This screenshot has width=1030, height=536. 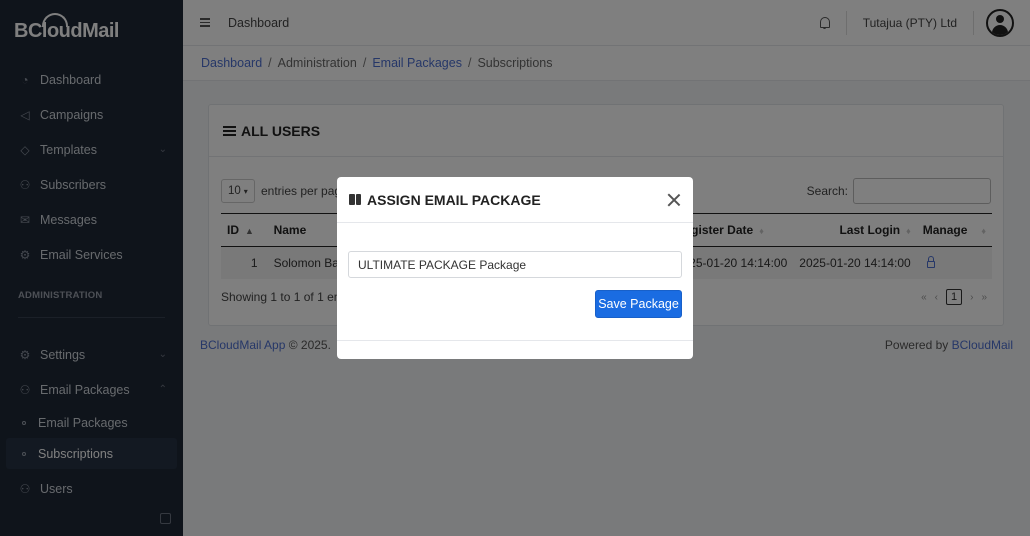 I want to click on modal-title: ASSIGN EMAIL PACKAGE, so click(x=454, y=199).